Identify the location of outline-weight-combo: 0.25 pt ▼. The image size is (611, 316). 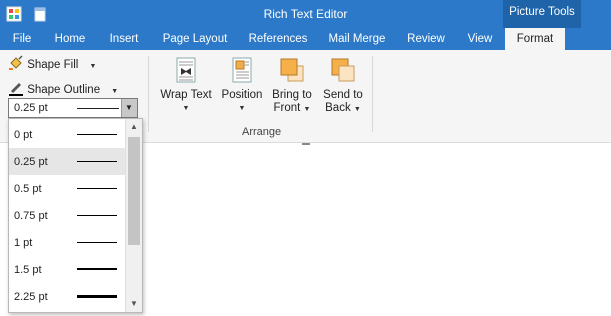
(73, 108).